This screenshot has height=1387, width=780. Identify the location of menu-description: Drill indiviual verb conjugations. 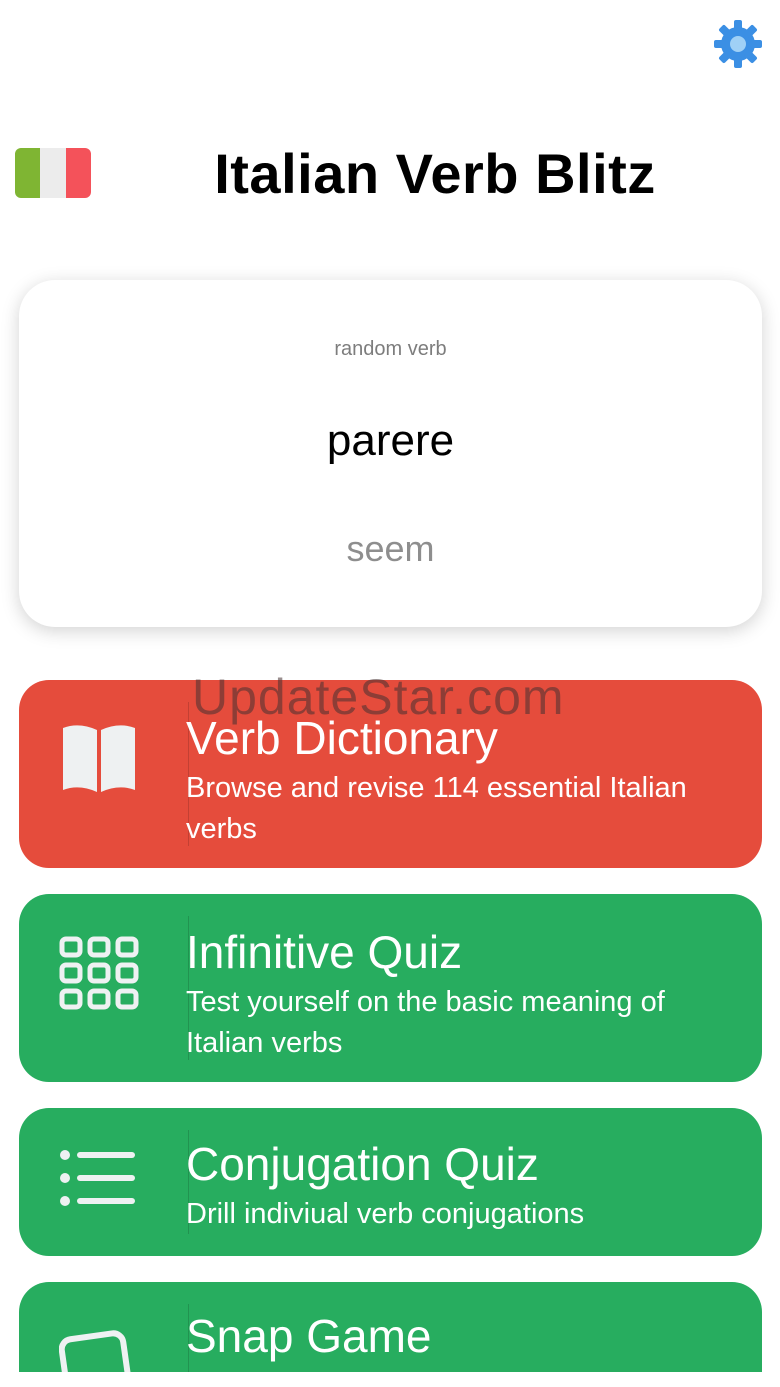
(385, 1214).